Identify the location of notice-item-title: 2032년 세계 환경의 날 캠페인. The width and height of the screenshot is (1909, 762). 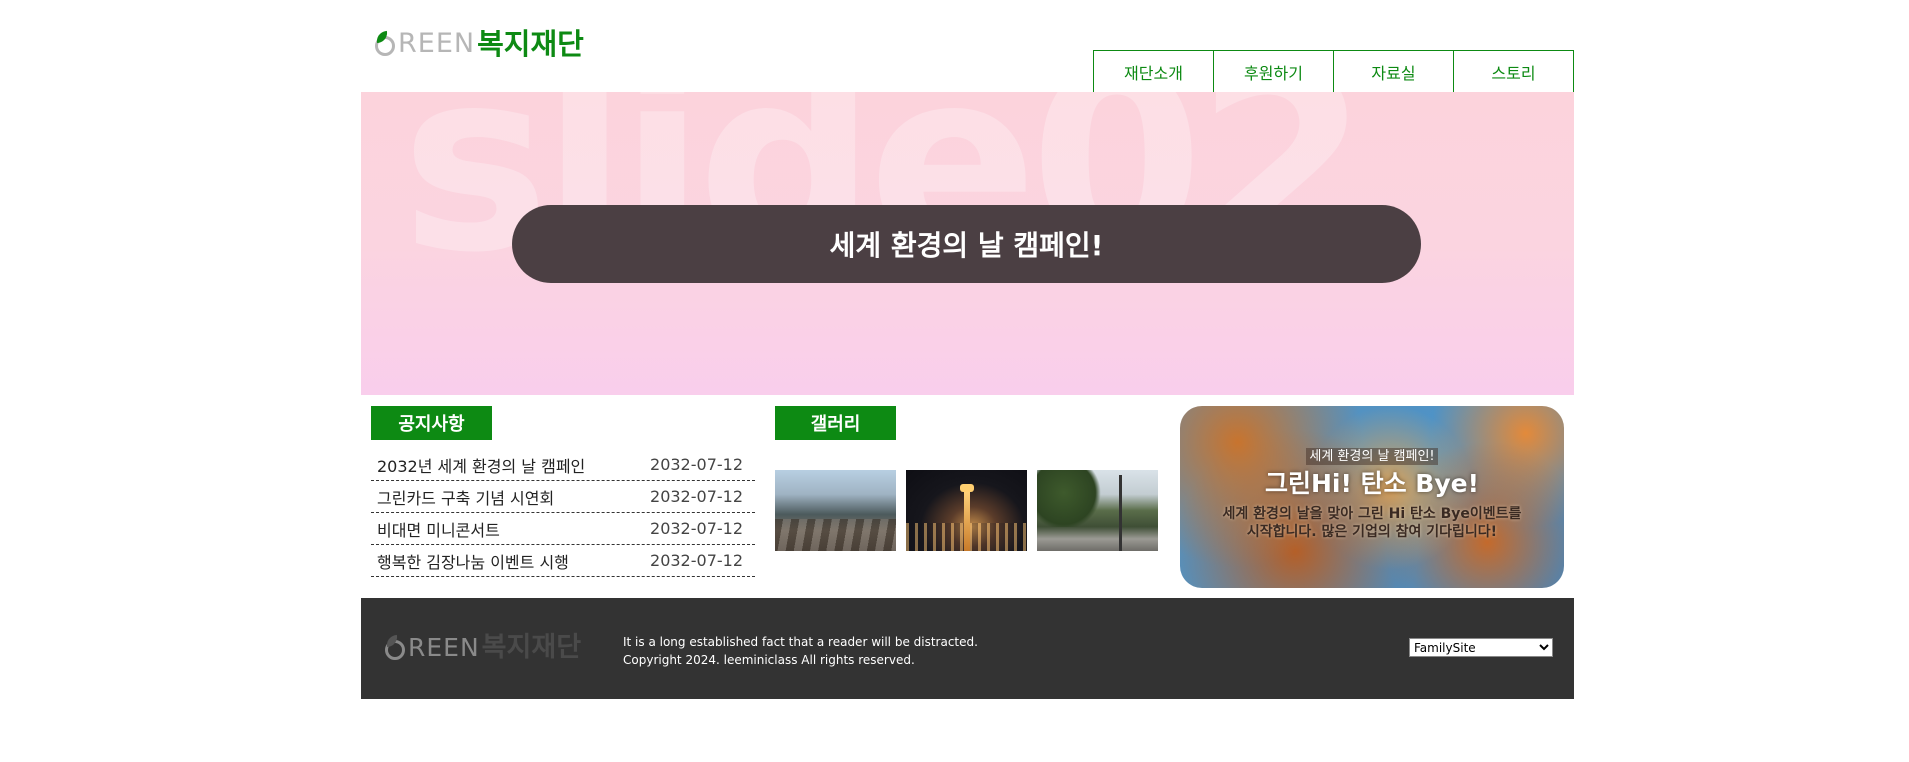
(481, 466).